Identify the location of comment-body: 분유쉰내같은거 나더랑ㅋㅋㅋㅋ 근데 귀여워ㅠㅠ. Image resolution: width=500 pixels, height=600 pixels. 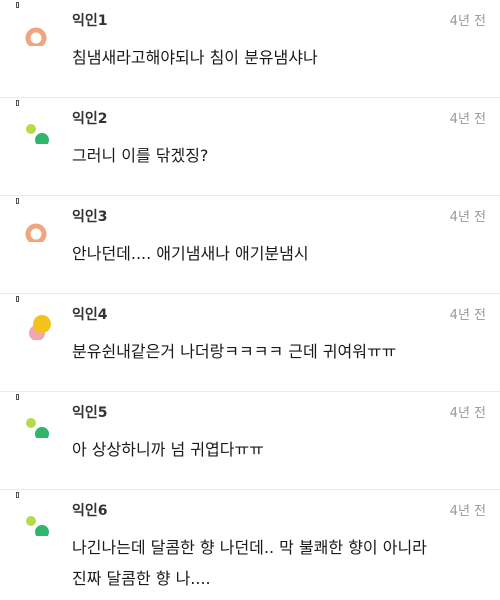
(282, 351).